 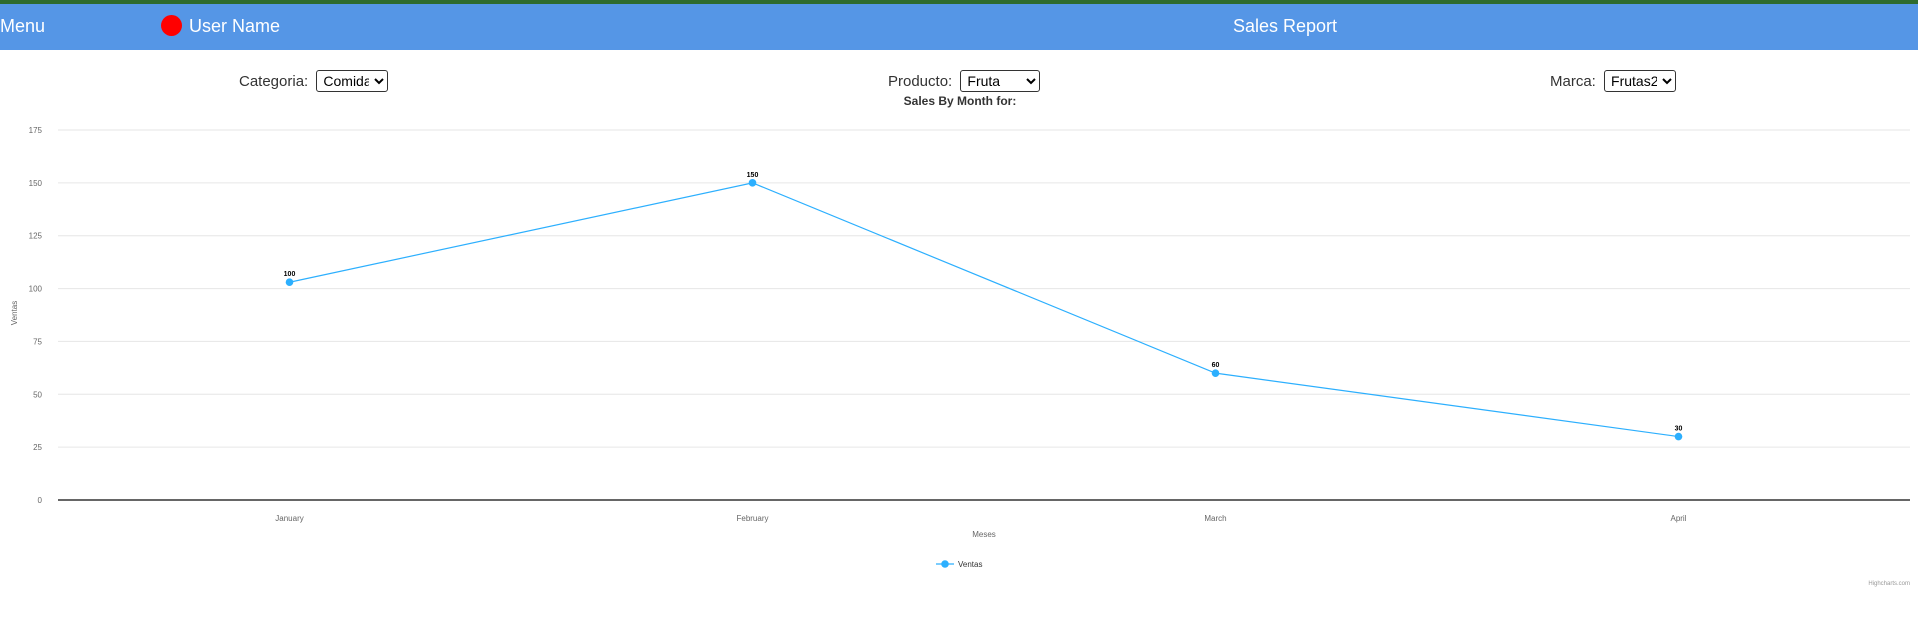 What do you see at coordinates (36, 289) in the screenshot?
I see `y-tick-label: 100` at bounding box center [36, 289].